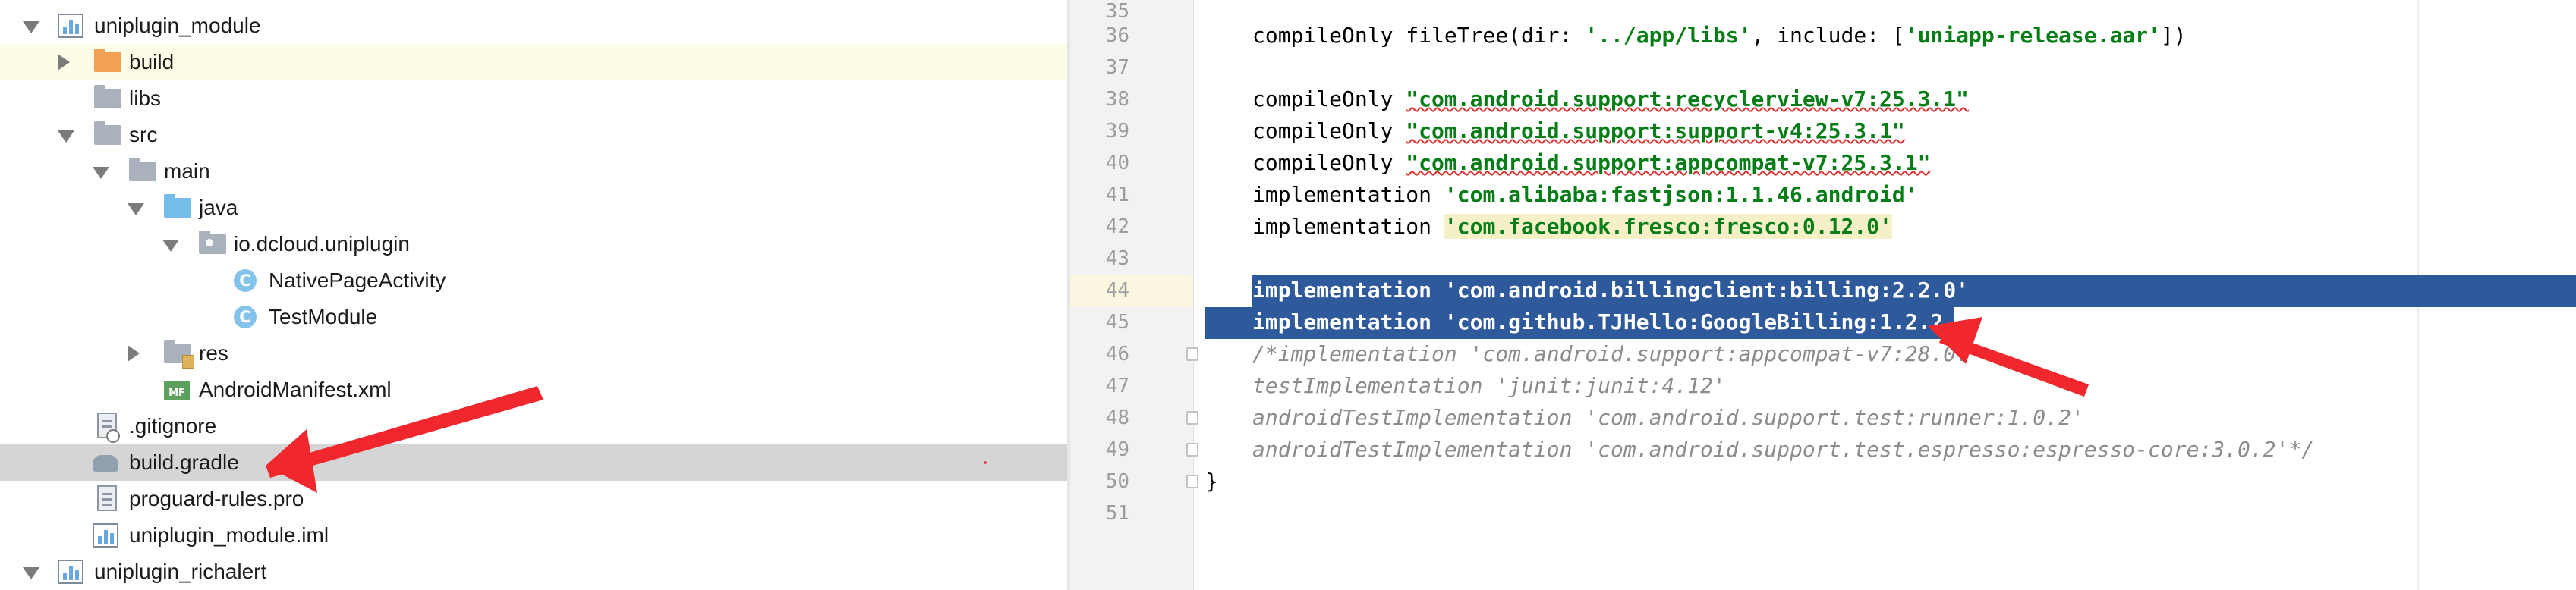  I want to click on tree-item-uniplugin-module: uniplugin_module, so click(533, 26).